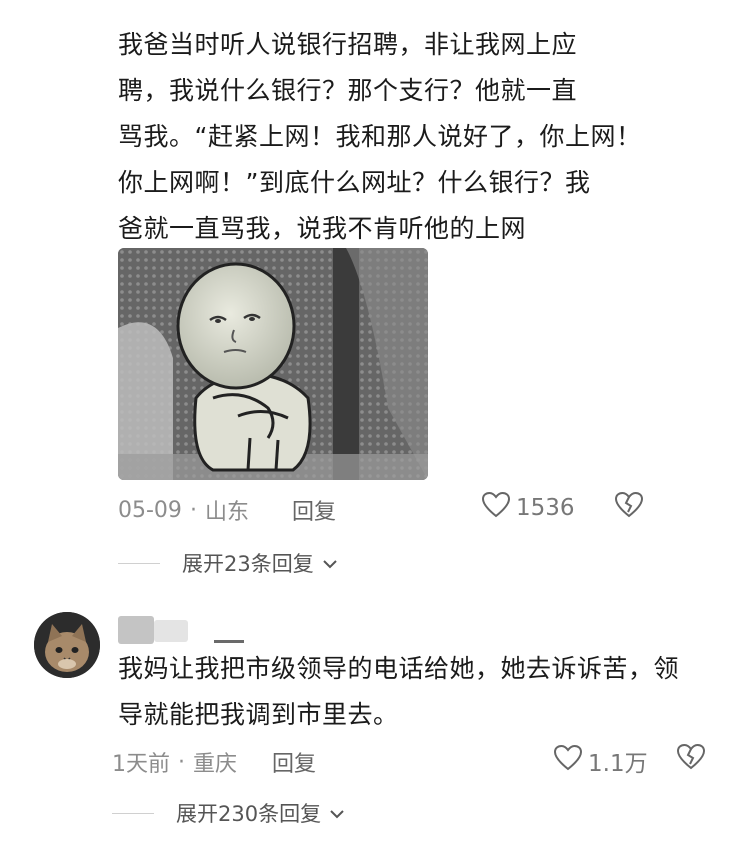 This screenshot has width=750, height=848. What do you see at coordinates (354, 182) in the screenshot?
I see `comment-line: 你上网啊！”到底什么网址？什么银行？我` at bounding box center [354, 182].